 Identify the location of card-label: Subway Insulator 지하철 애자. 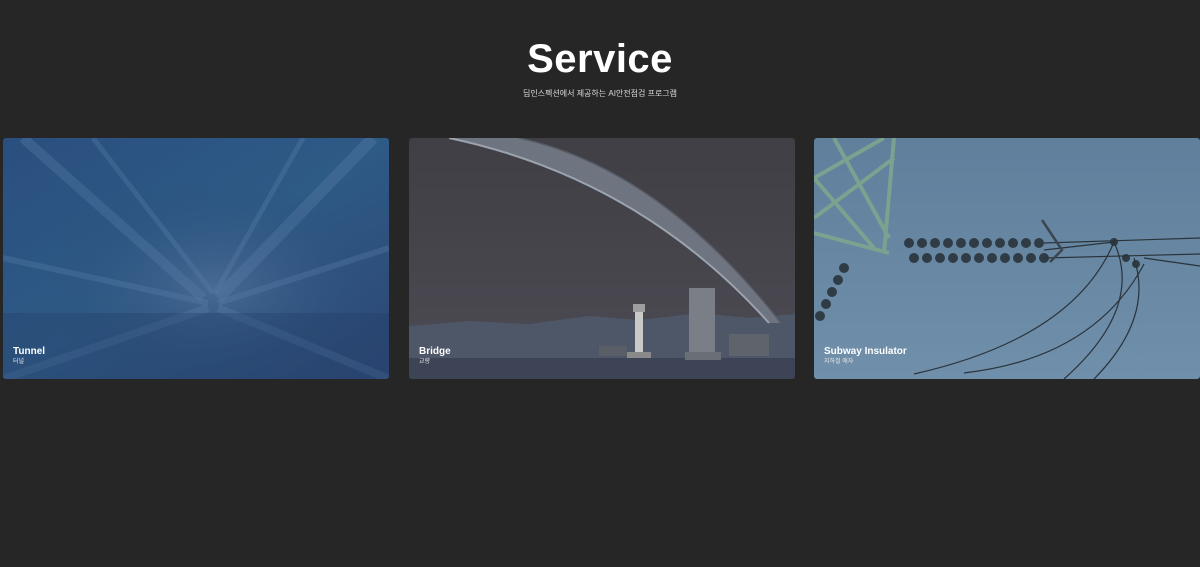
(865, 356).